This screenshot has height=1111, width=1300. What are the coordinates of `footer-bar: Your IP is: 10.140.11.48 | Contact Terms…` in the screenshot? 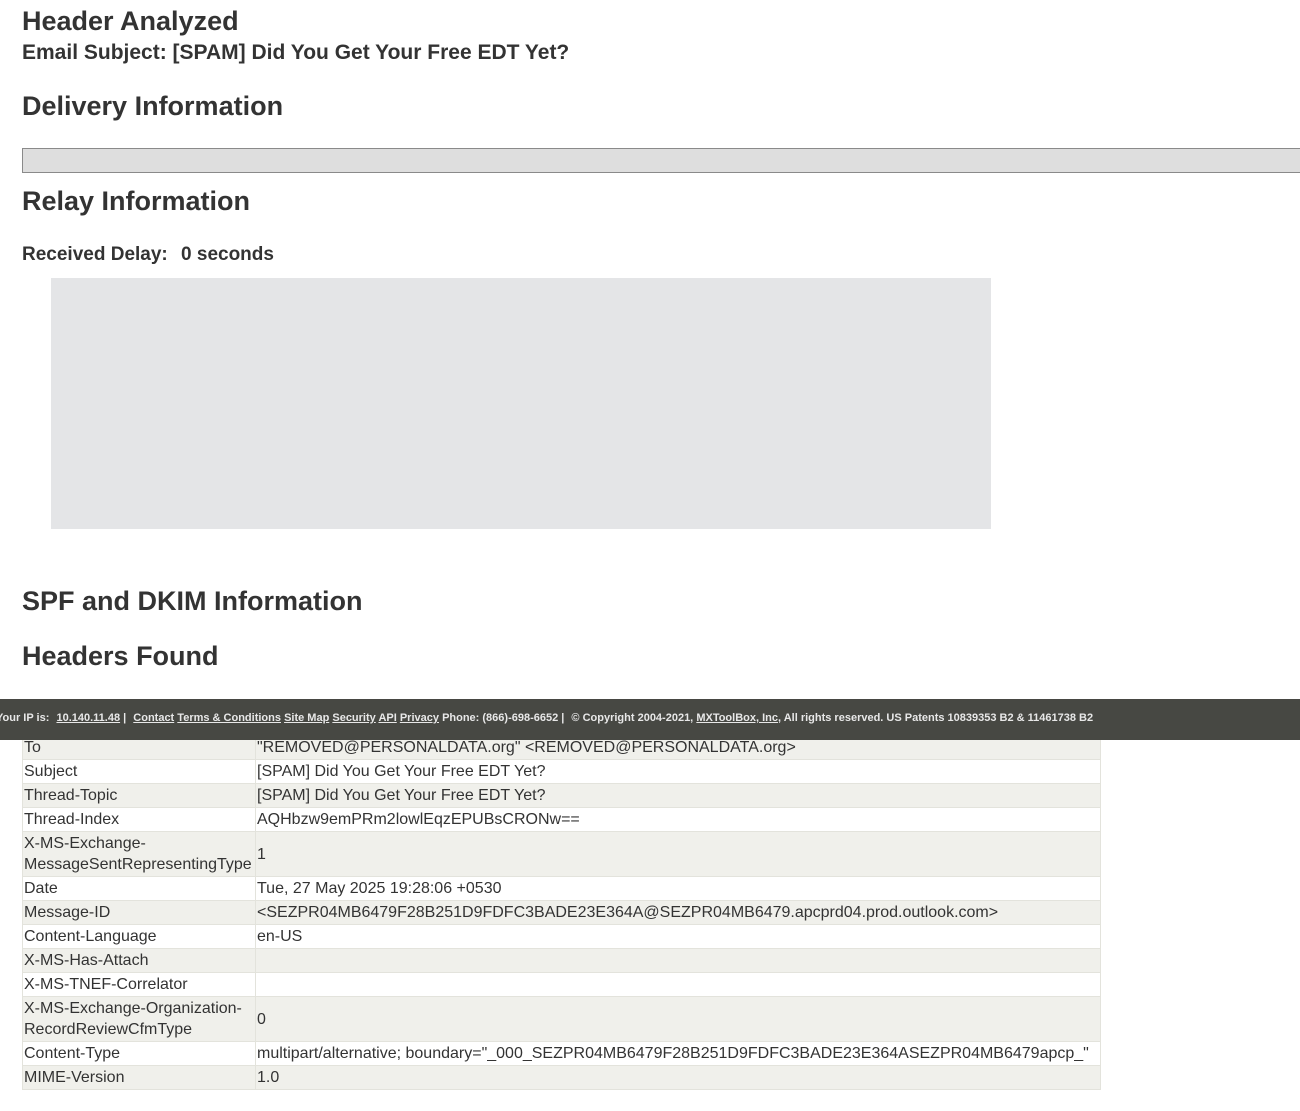 It's located at (650, 719).